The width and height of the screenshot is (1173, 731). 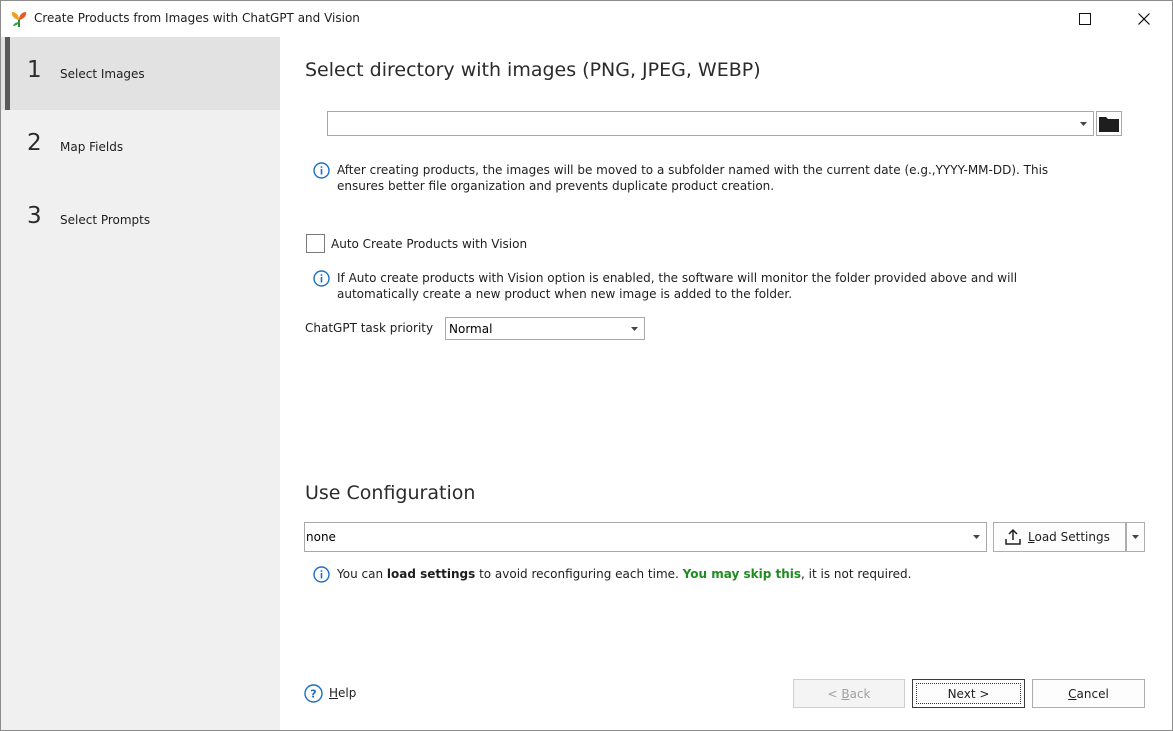 I want to click on folder-icon, so click(x=1109, y=124).